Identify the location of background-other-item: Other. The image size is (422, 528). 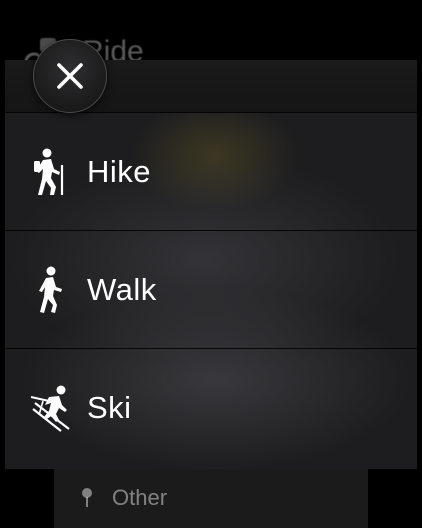
(211, 498).